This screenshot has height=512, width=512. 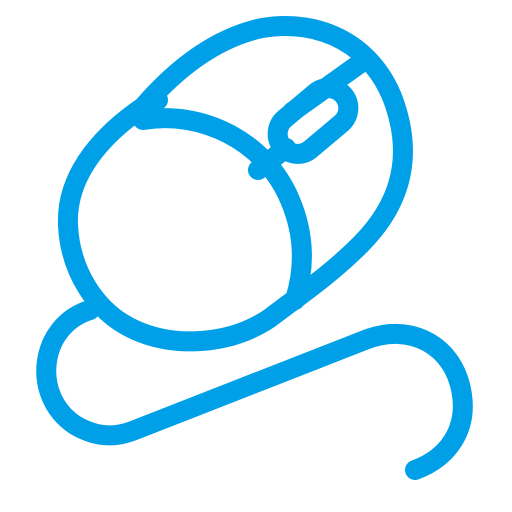 What do you see at coordinates (150, 105) in the screenshot?
I see `mouse-seam-top` at bounding box center [150, 105].